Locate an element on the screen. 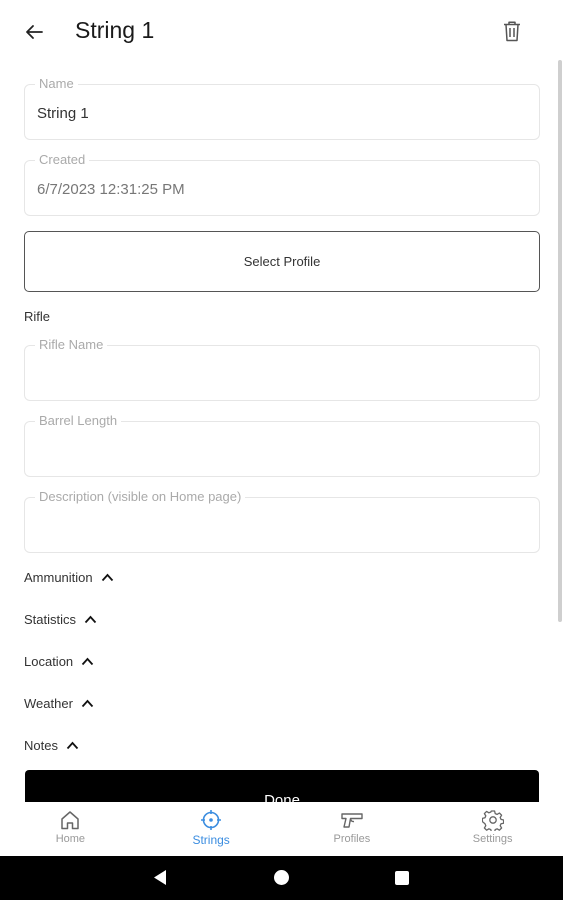 The image size is (563, 900). section-location: Location is located at coordinates (59, 661).